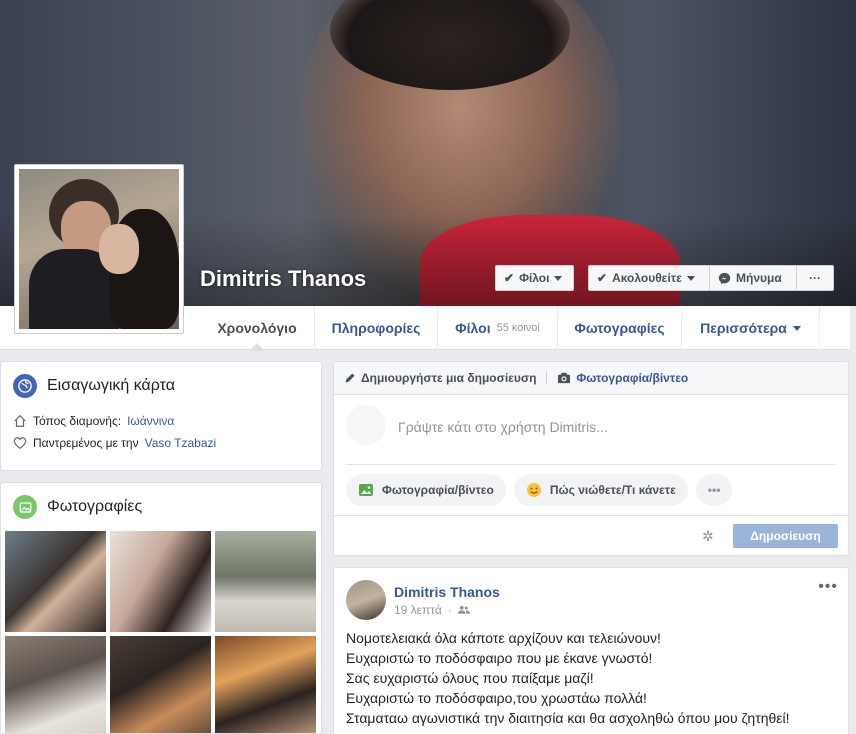  What do you see at coordinates (350, 378) in the screenshot?
I see `pencil-icon` at bounding box center [350, 378].